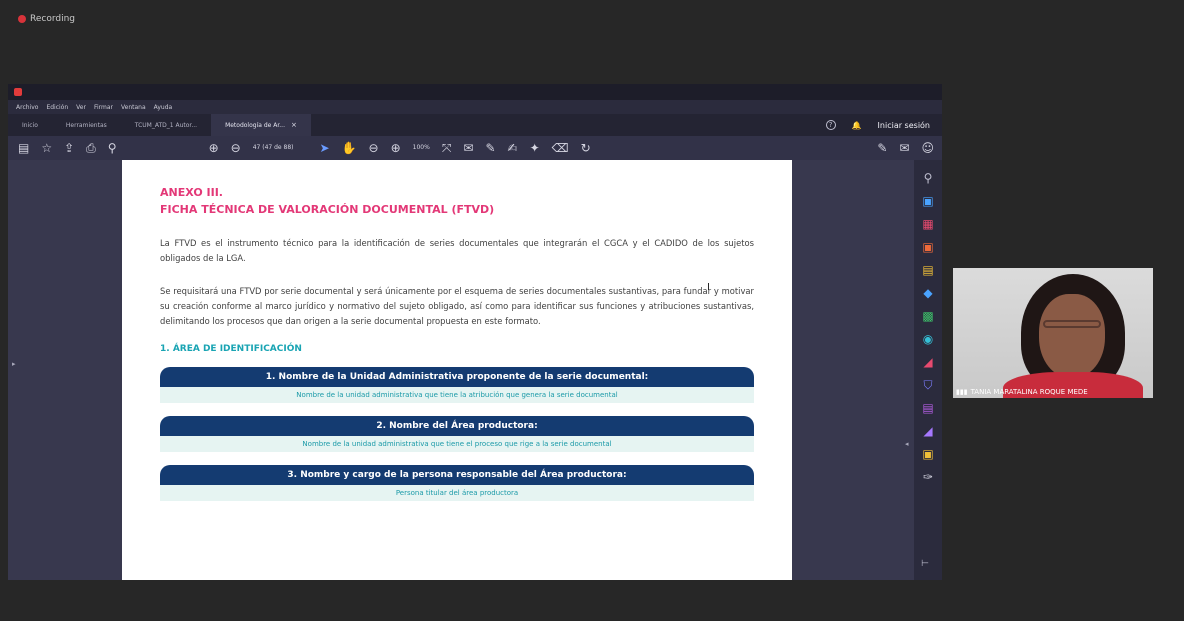 This screenshot has height=621, width=1184. I want to click on form-icon: ▤, so click(927, 408).